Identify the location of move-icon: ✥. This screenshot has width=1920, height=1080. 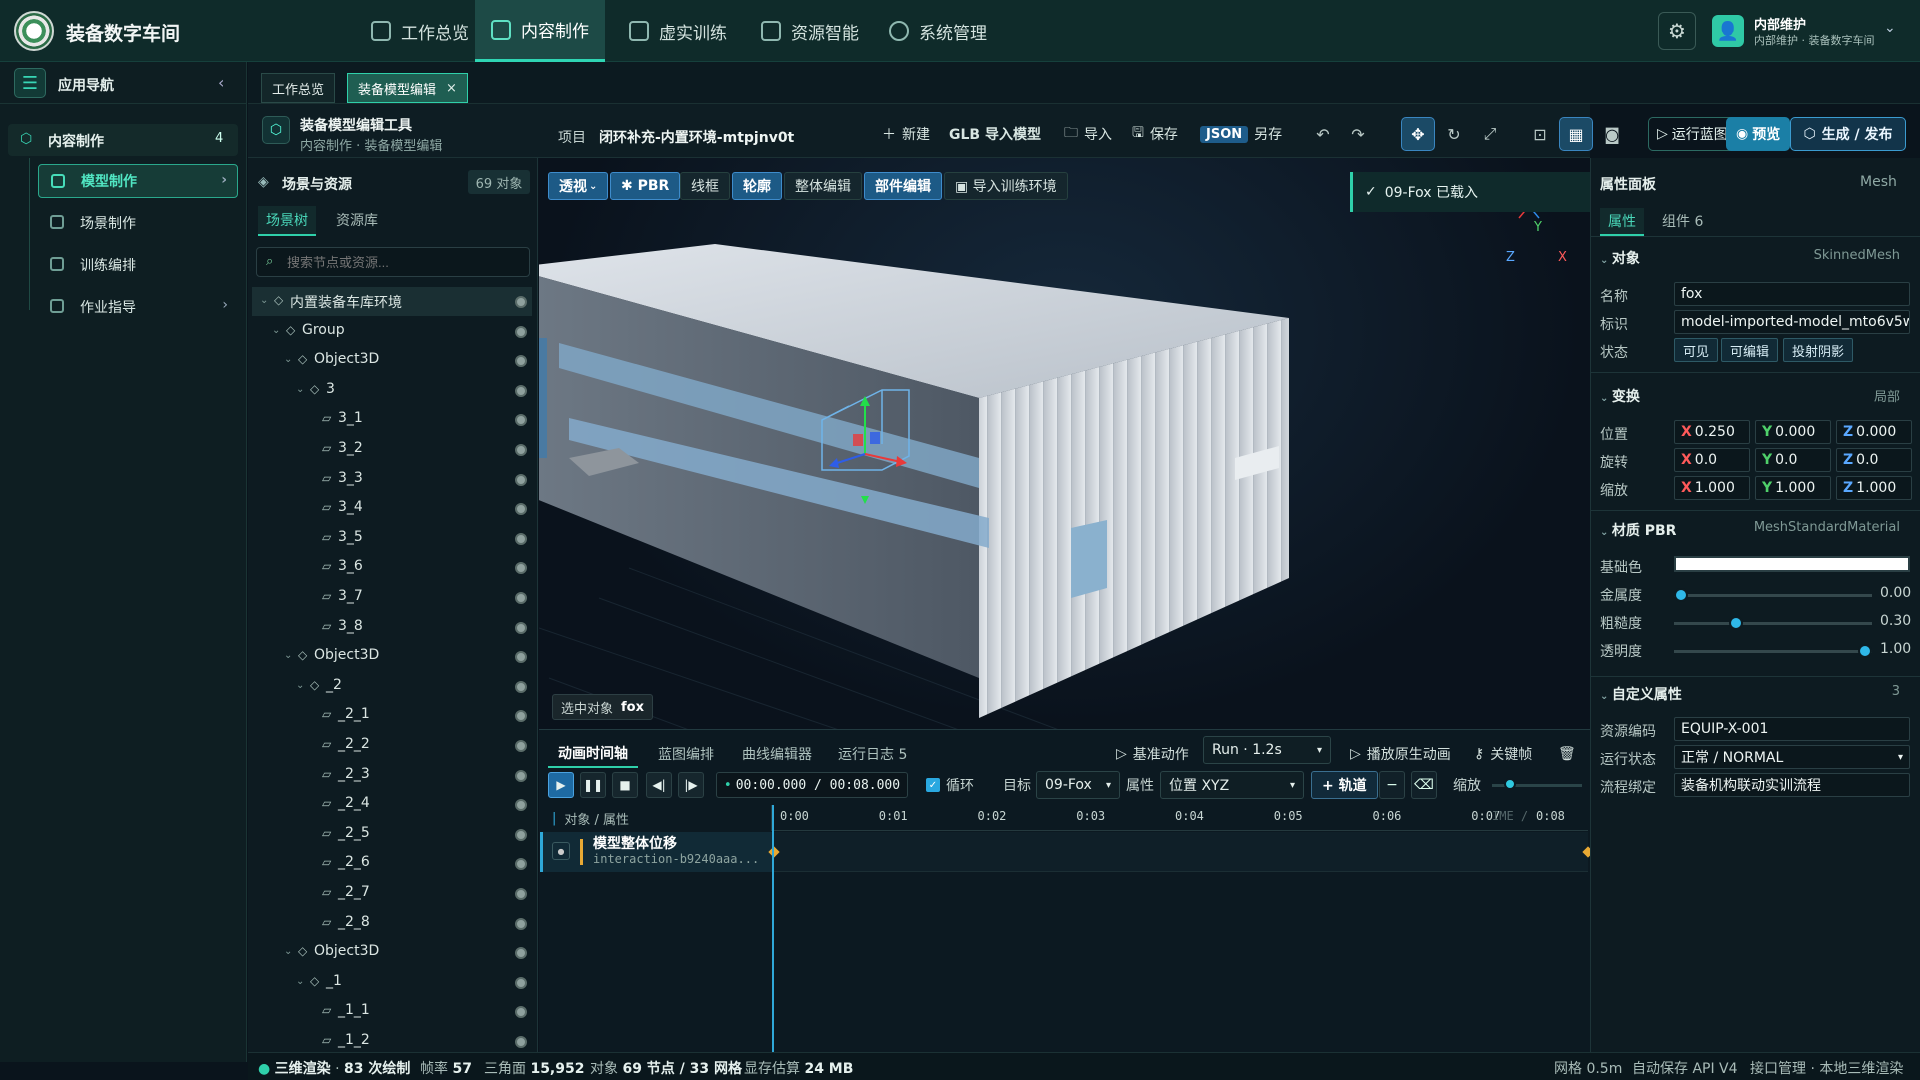
(1418, 134).